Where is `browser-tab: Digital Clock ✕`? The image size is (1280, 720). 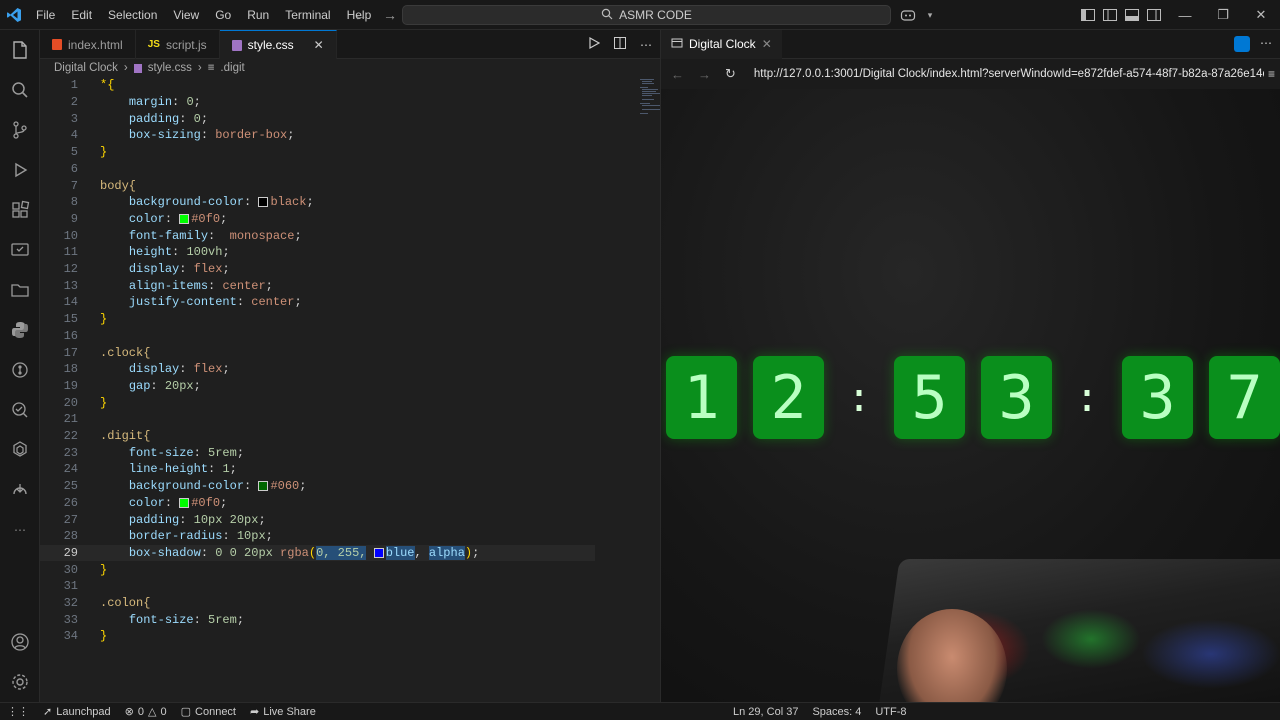 browser-tab: Digital Clock ✕ is located at coordinates (721, 44).